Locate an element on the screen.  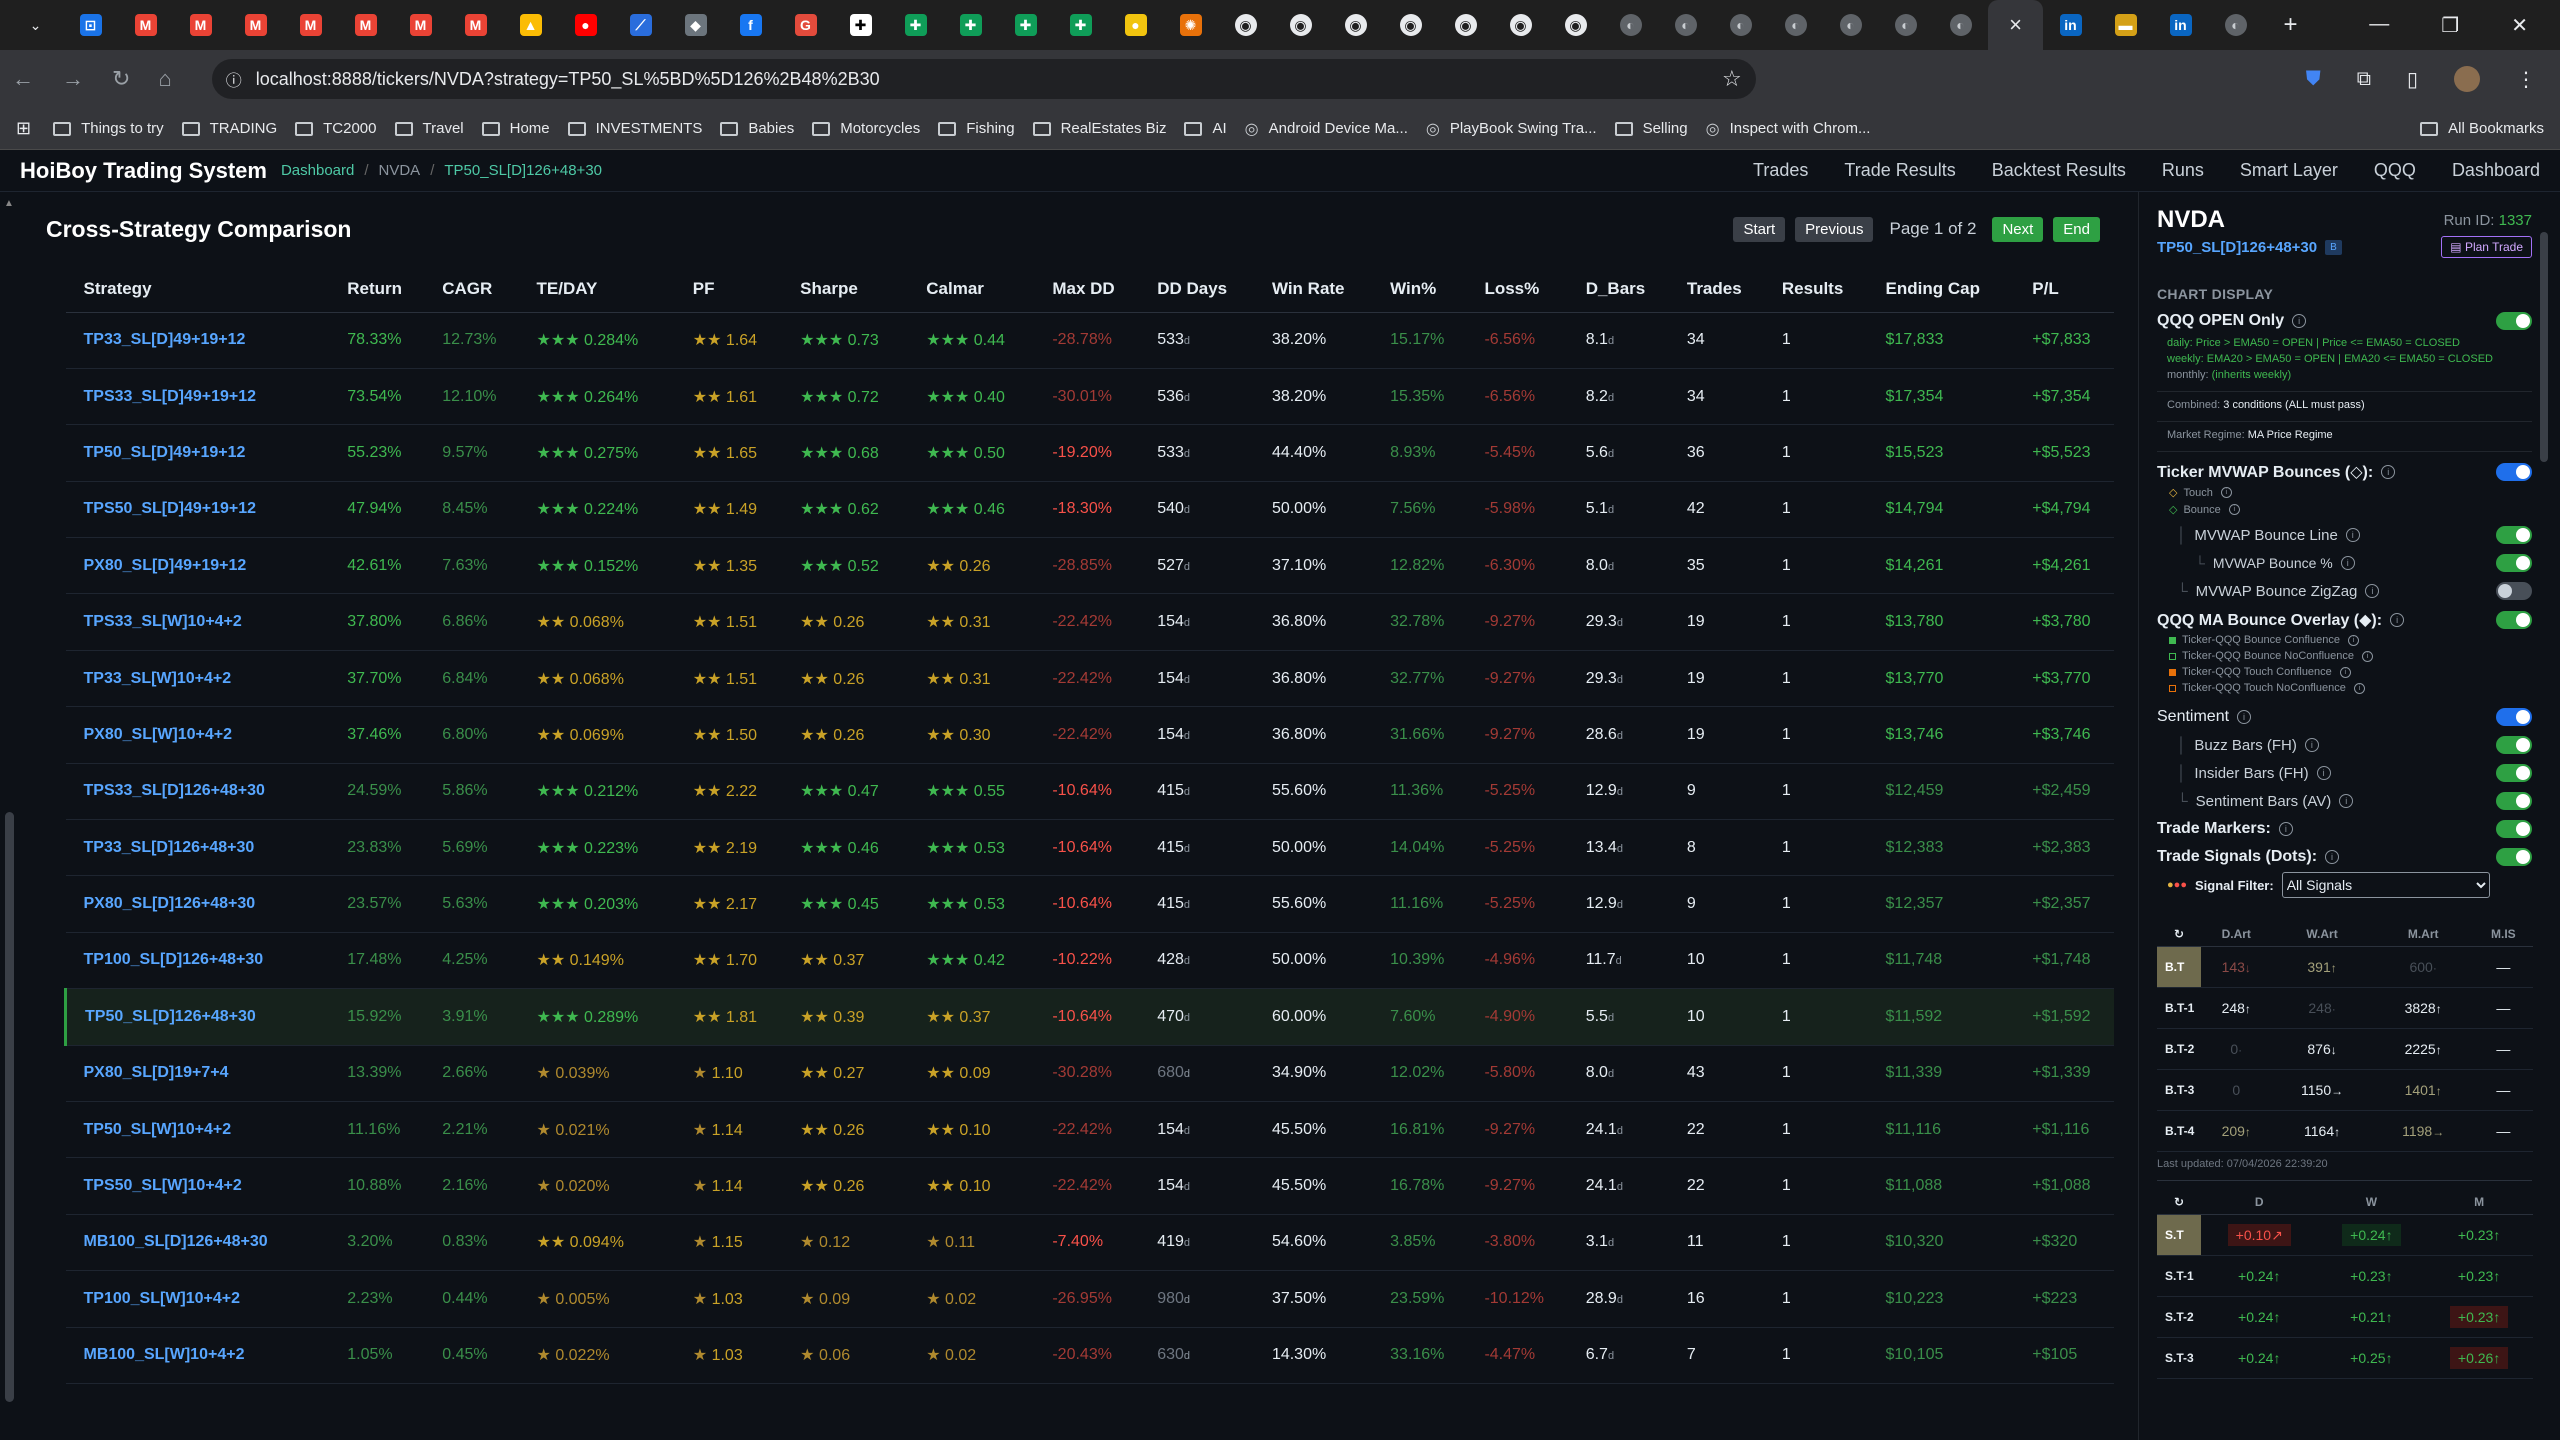
strategy-link: TPS33_SL[D]126+48+30 is located at coordinates (197, 792).